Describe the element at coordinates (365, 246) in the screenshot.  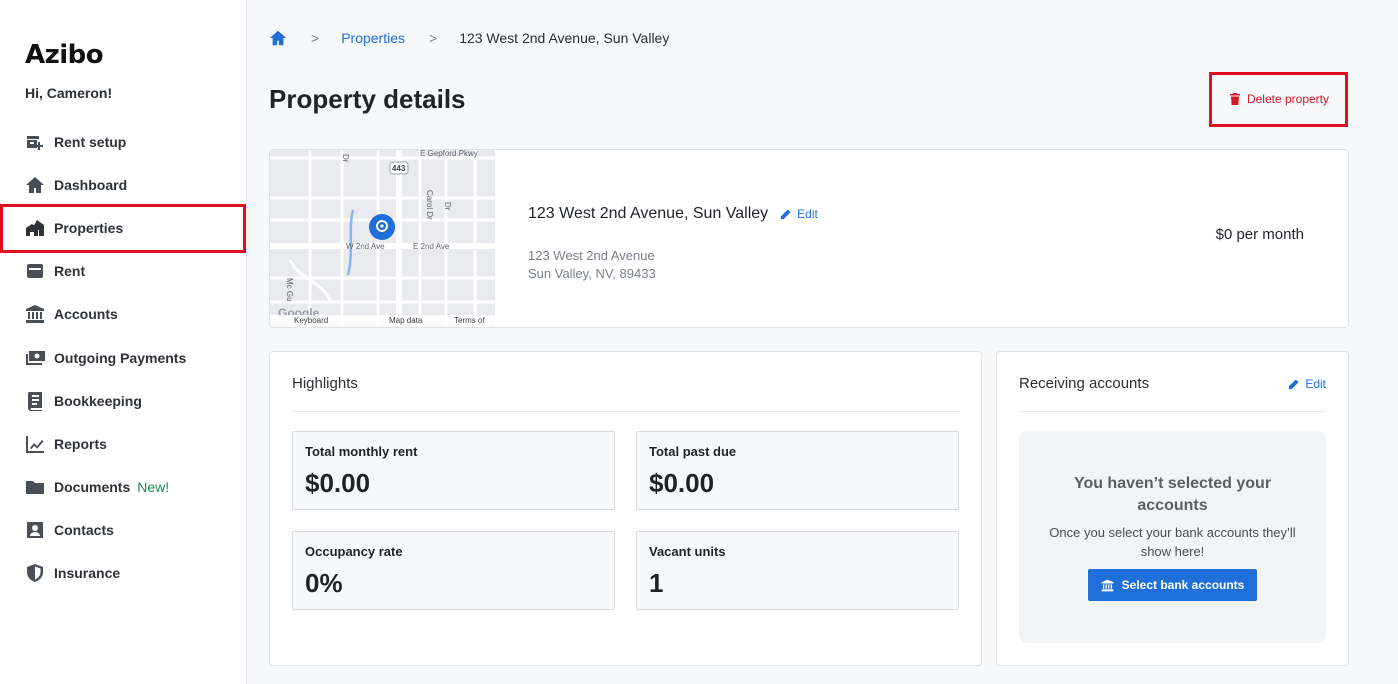
I see `map-label: W 2nd Ave` at that location.